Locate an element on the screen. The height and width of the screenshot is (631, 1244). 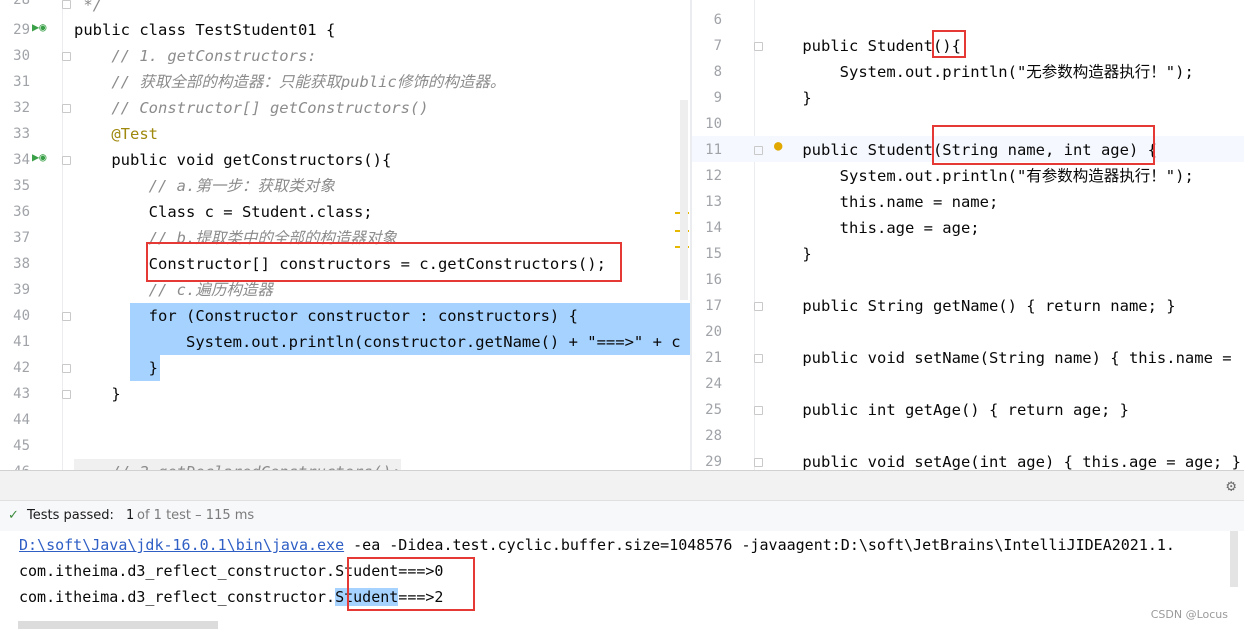
code-line: // 1. getConstructors: is located at coordinates (195, 56).